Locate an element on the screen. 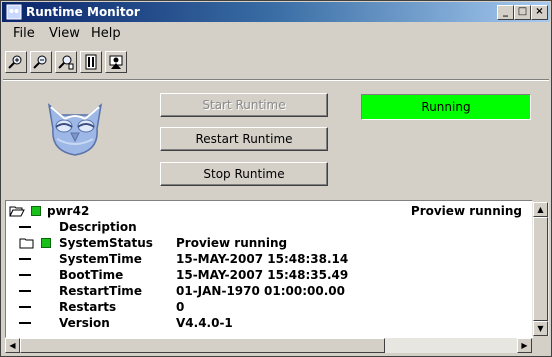 This screenshot has width=552, height=357. stop-runtime-button: Stop Runtime is located at coordinates (244, 174).